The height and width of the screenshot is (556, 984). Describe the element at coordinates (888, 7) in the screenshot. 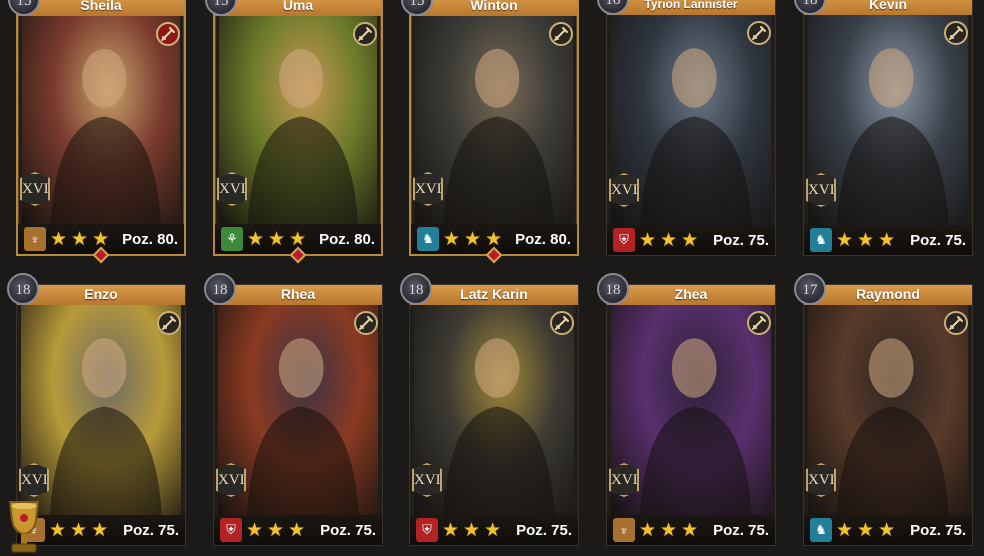

I see `hero-name: Kevin` at that location.